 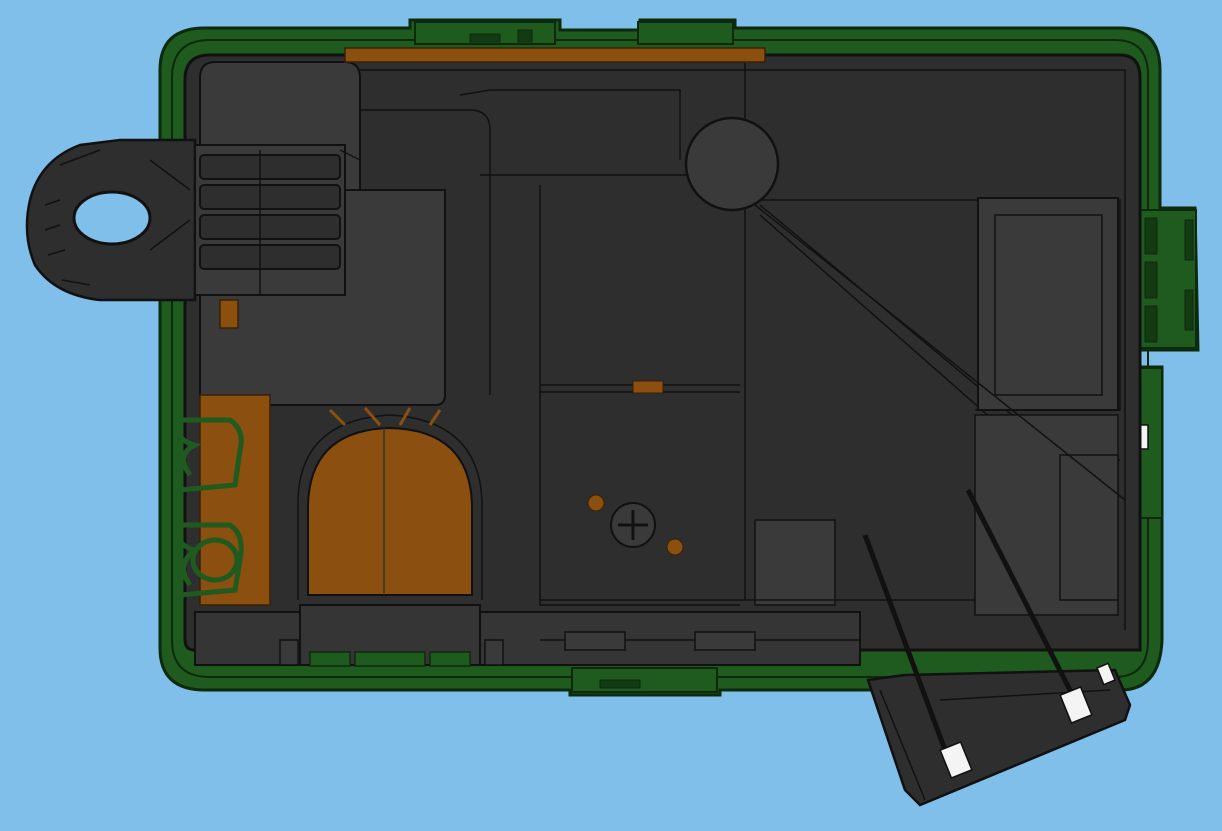 What do you see at coordinates (391, 635) in the screenshot?
I see `edge-connector` at bounding box center [391, 635].